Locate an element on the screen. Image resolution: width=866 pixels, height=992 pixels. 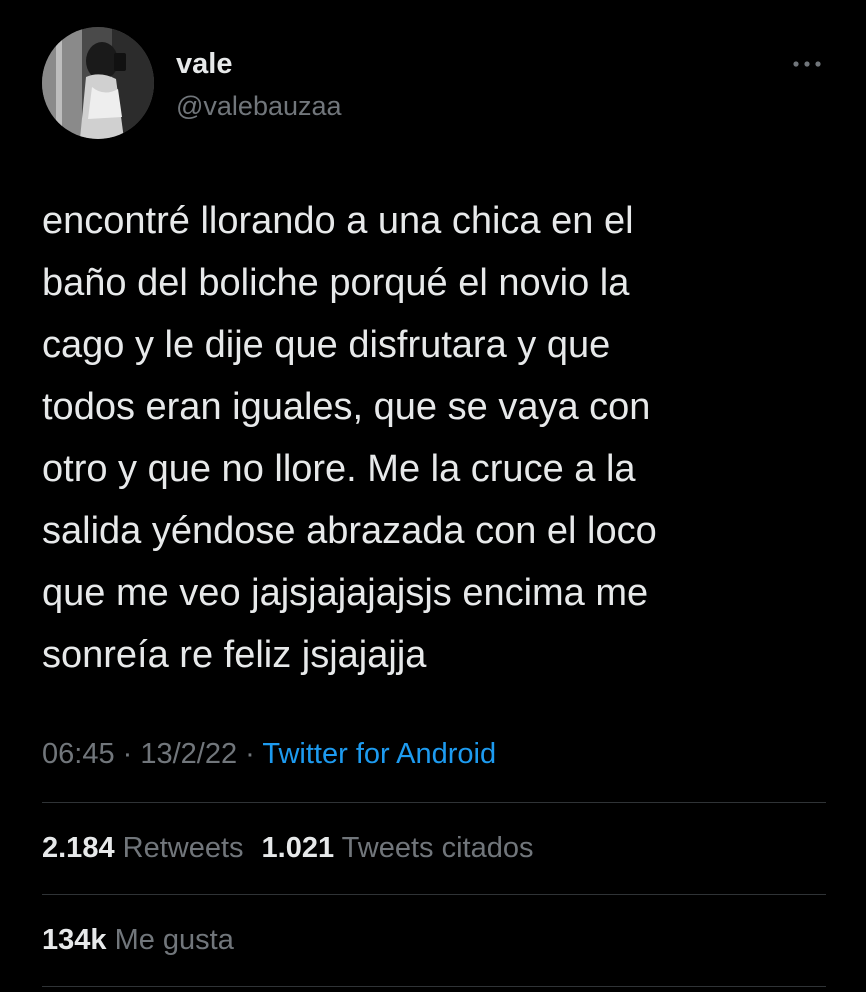
retweets-label: Retweets is located at coordinates (183, 848).